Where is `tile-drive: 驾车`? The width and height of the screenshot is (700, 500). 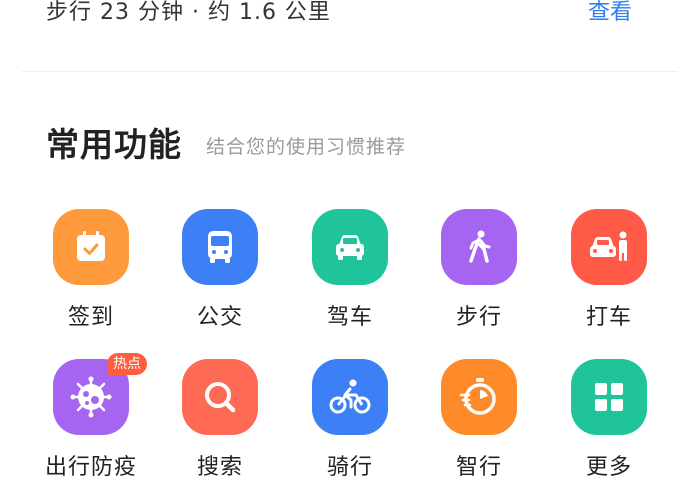
tile-drive: 驾车 is located at coordinates (350, 271).